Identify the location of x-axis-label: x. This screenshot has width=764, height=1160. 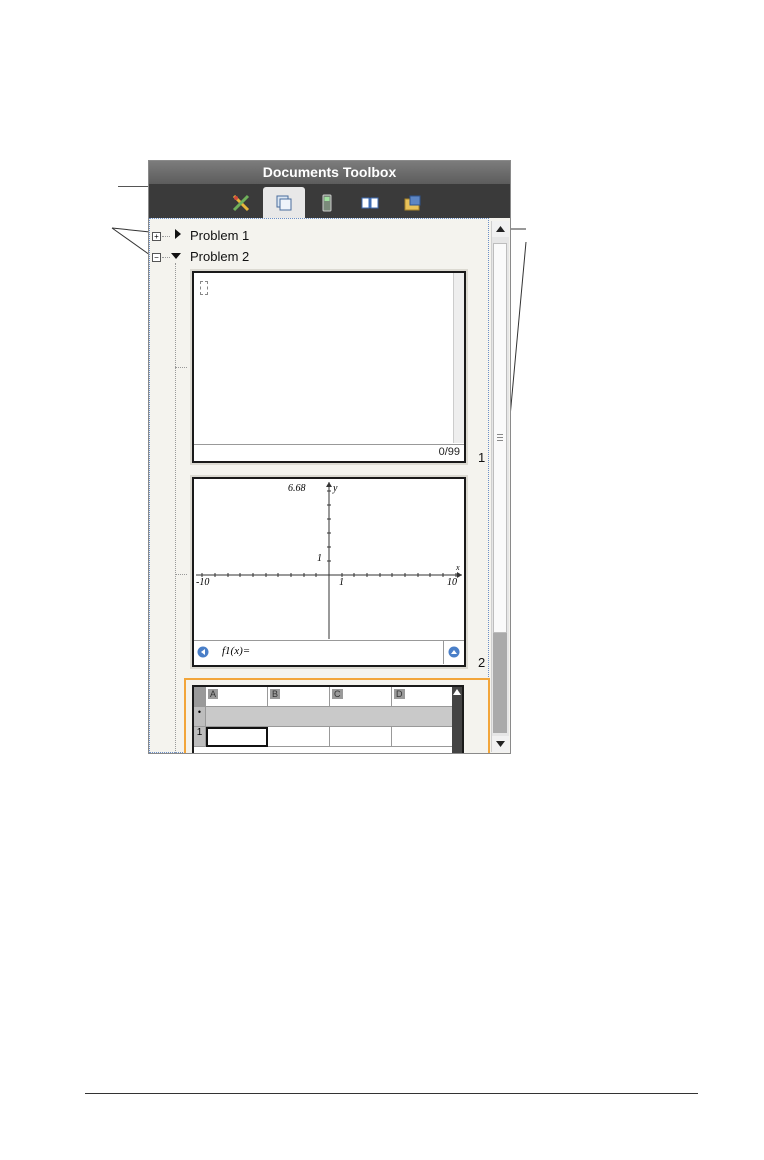
(458, 567).